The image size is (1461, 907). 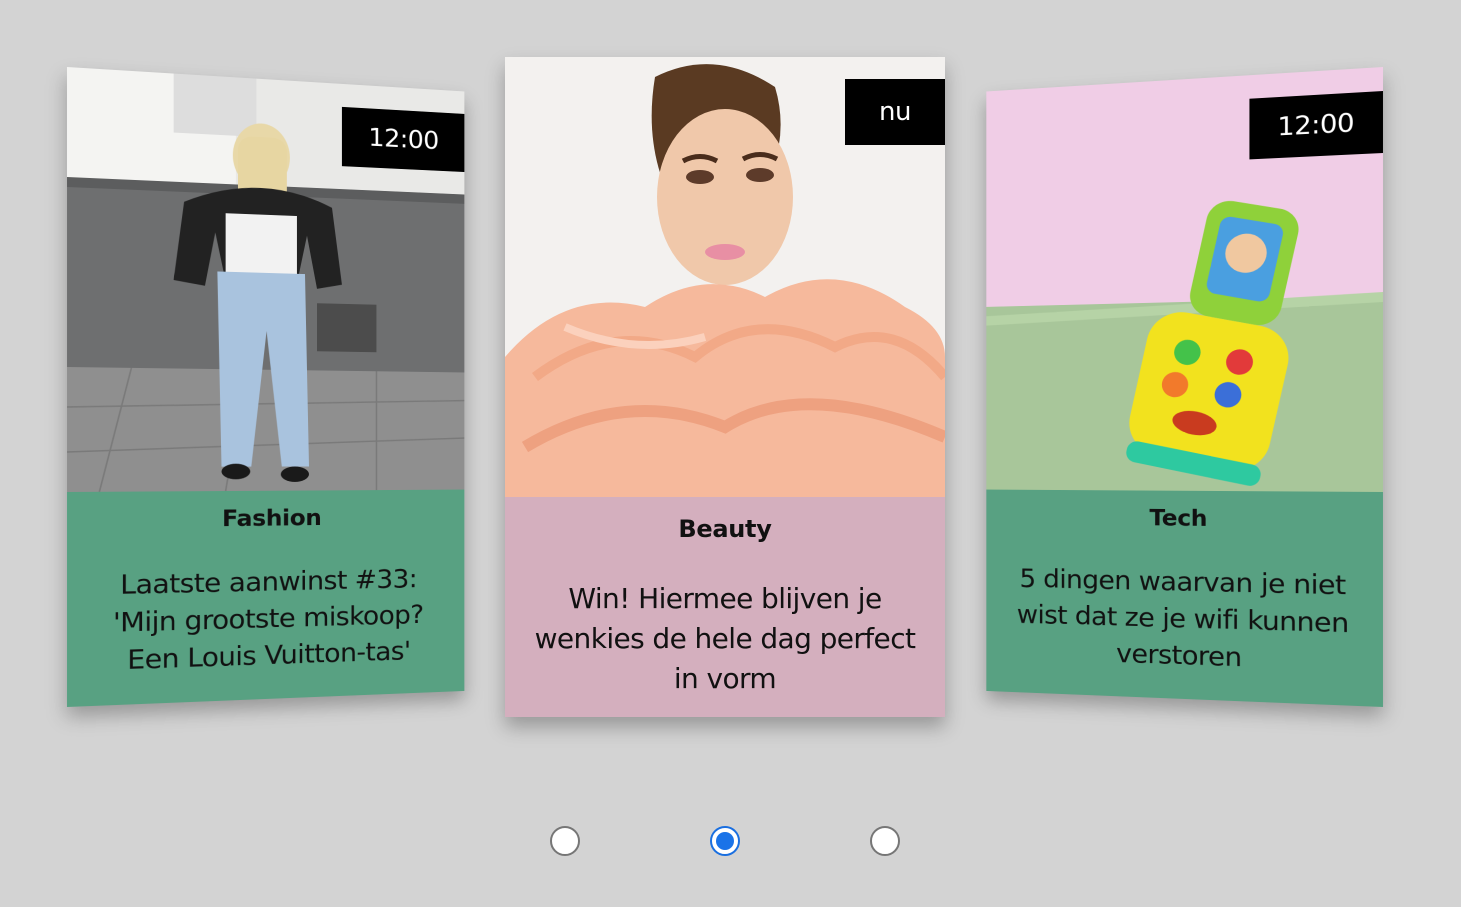 I want to click on article-image: nu, so click(x=725, y=277).